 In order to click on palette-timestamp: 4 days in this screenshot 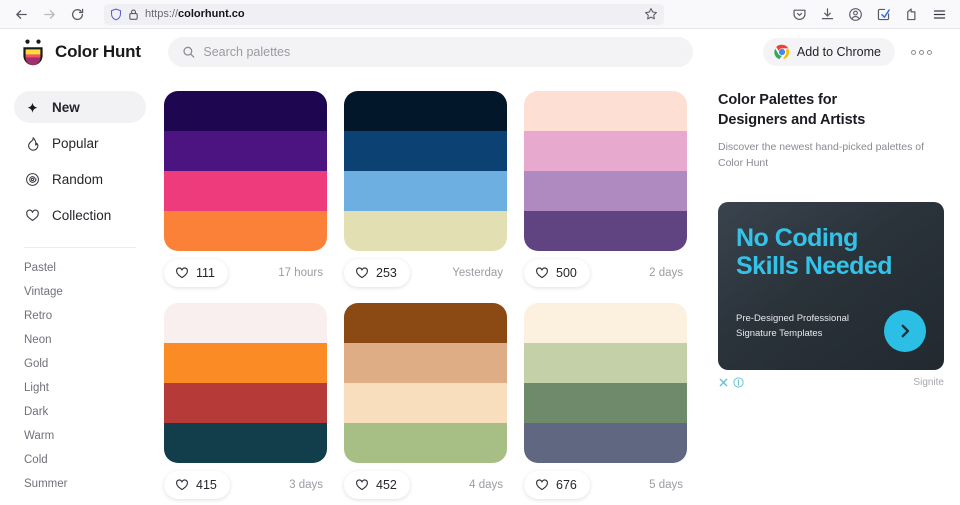, I will do `click(486, 485)`.